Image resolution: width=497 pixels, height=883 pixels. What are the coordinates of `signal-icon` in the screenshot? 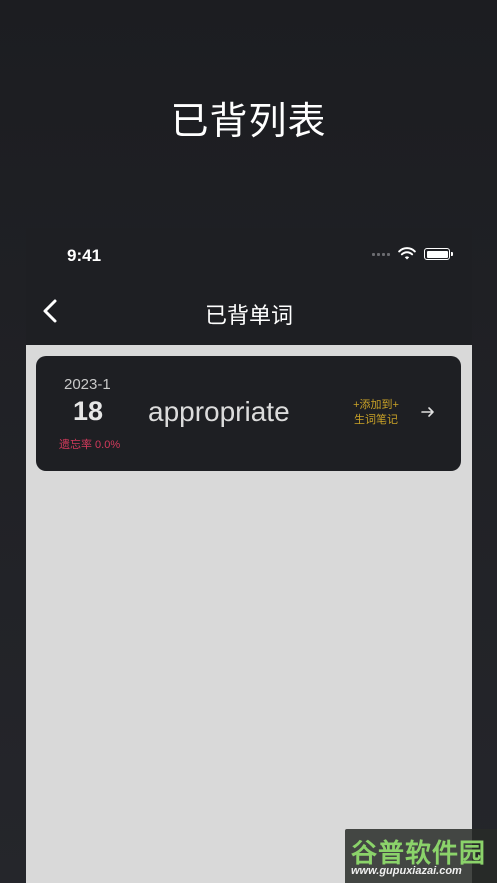 It's located at (381, 254).